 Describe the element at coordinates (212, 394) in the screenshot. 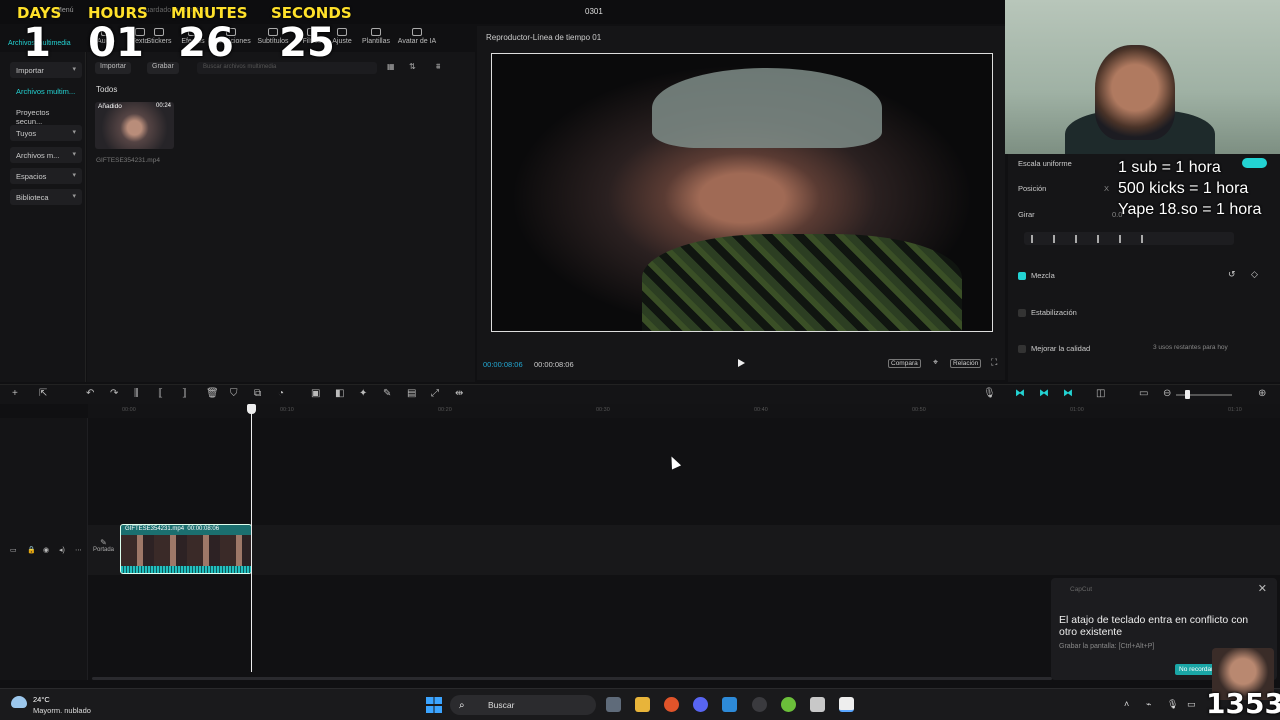

I see `delete-icon: 🗑` at that location.